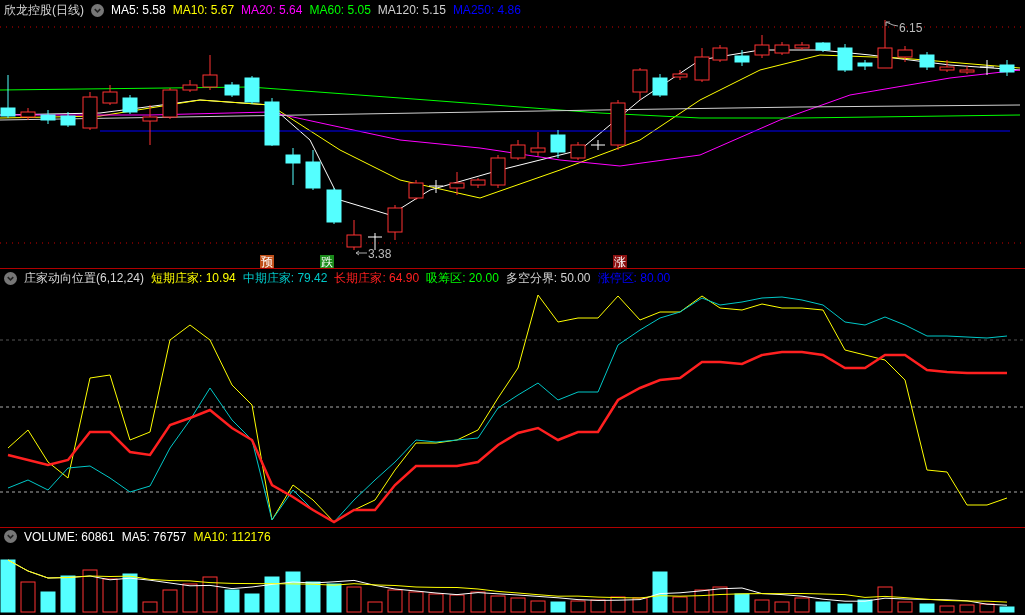 The height and width of the screenshot is (615, 1025). What do you see at coordinates (69, 536) in the screenshot?
I see `volume-label: VOLUME: 60861` at bounding box center [69, 536].